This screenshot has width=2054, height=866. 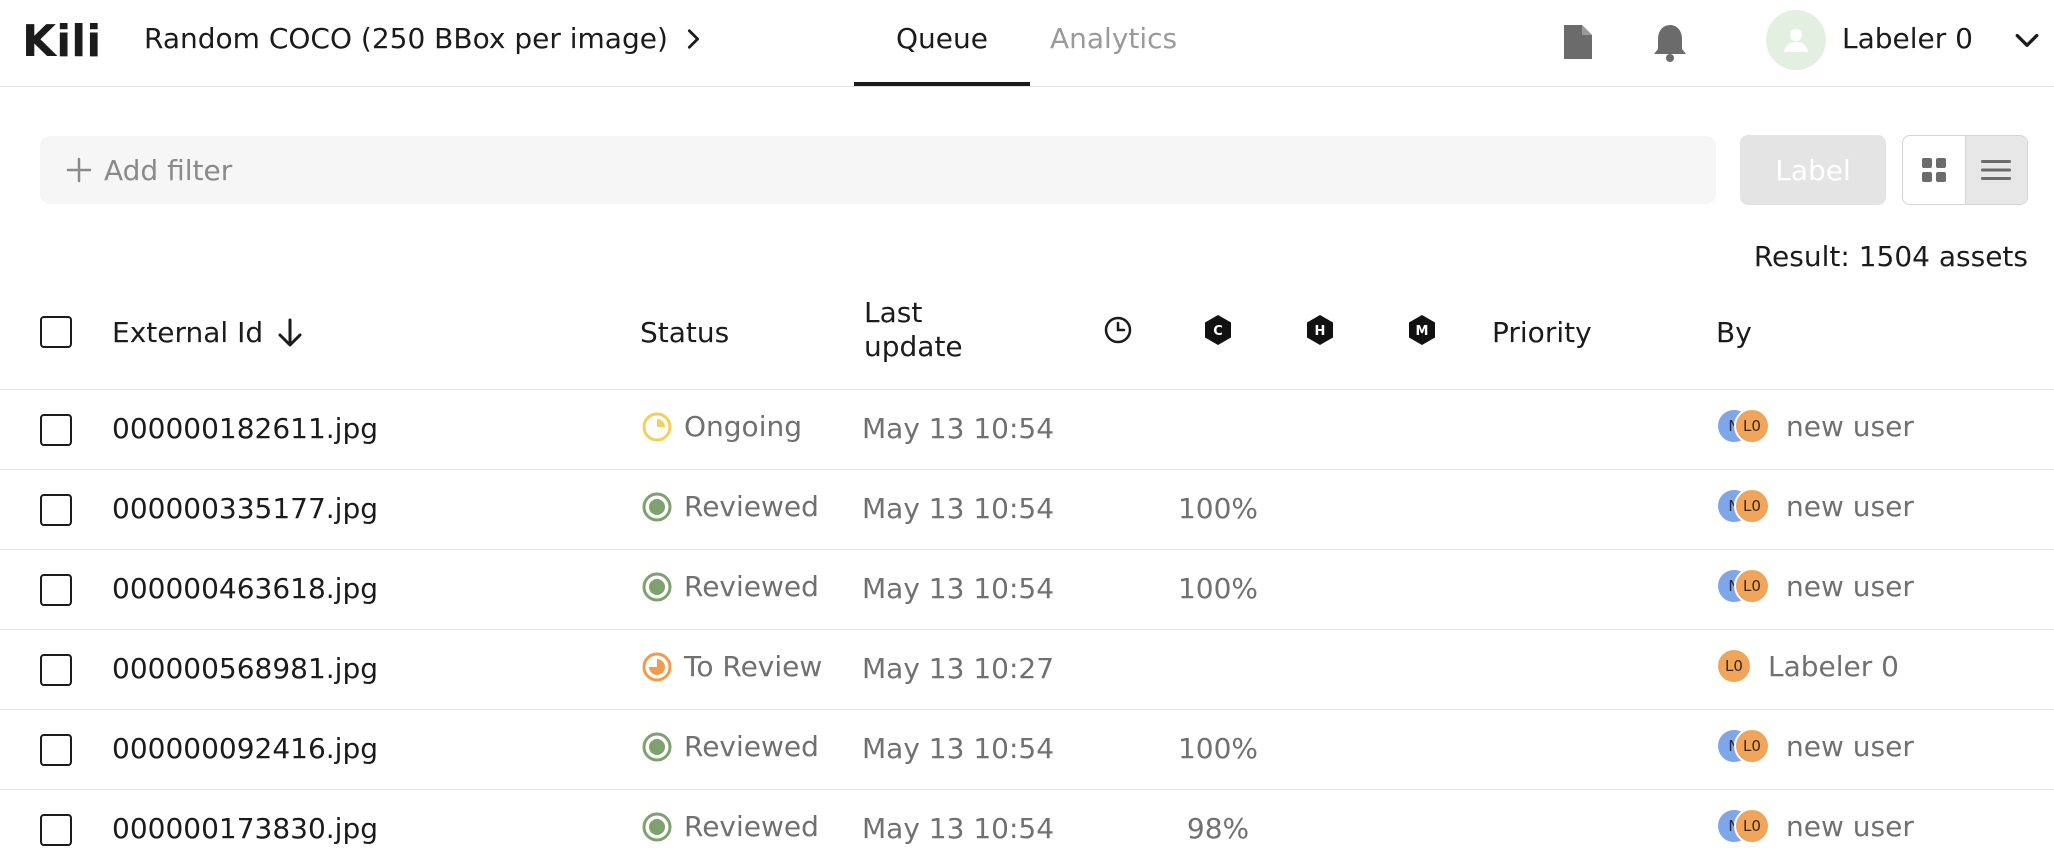 What do you see at coordinates (1833, 666) in the screenshot?
I see `labeled-by-name: Labeler 0` at bounding box center [1833, 666].